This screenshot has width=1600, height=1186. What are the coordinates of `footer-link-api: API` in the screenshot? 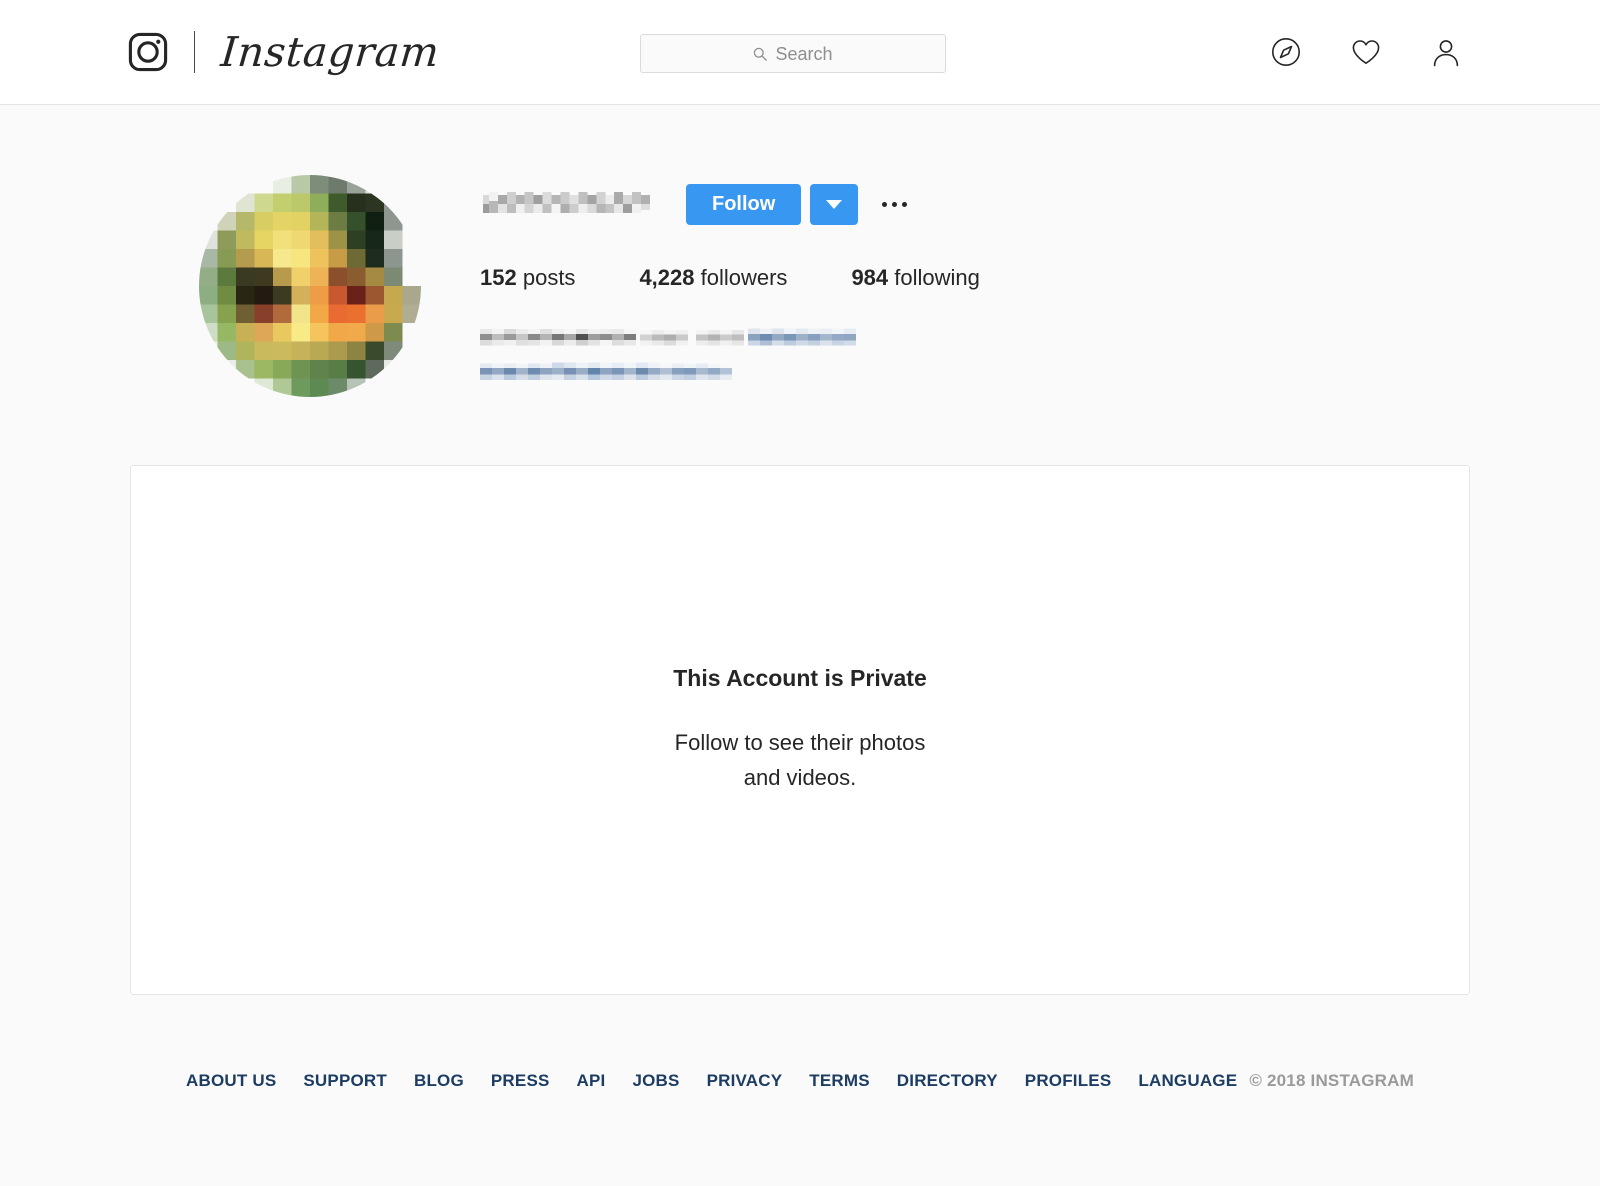 It's located at (591, 1081).